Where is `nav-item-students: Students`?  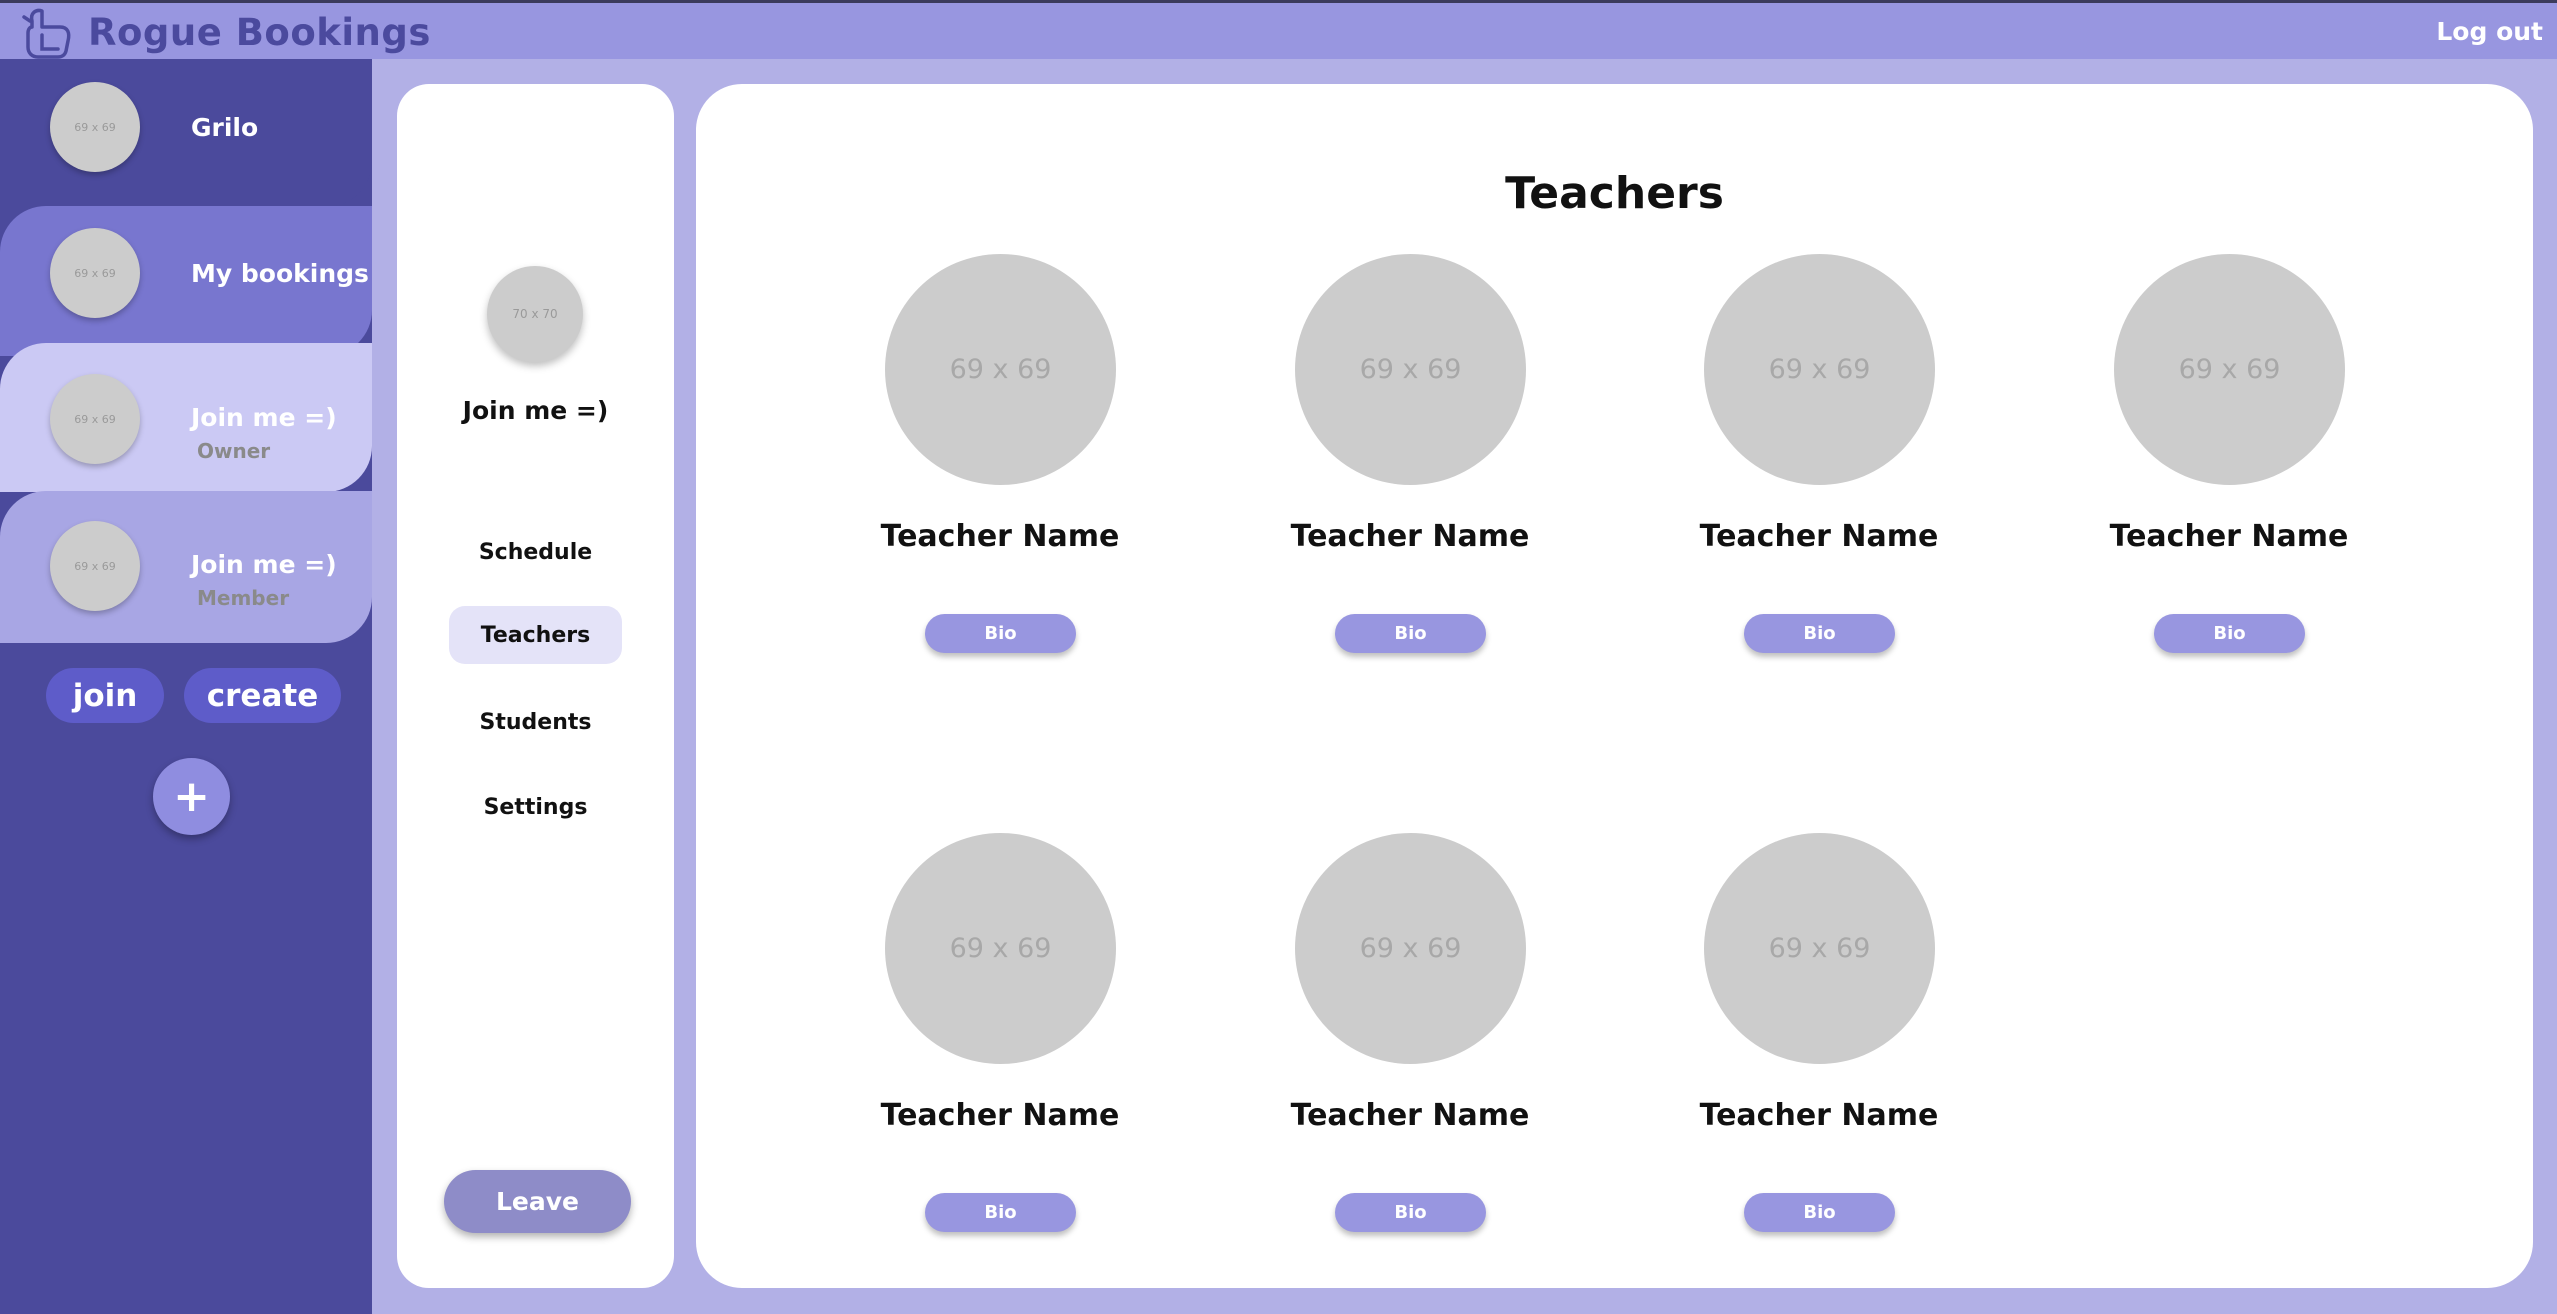
nav-item-students: Students is located at coordinates (535, 722).